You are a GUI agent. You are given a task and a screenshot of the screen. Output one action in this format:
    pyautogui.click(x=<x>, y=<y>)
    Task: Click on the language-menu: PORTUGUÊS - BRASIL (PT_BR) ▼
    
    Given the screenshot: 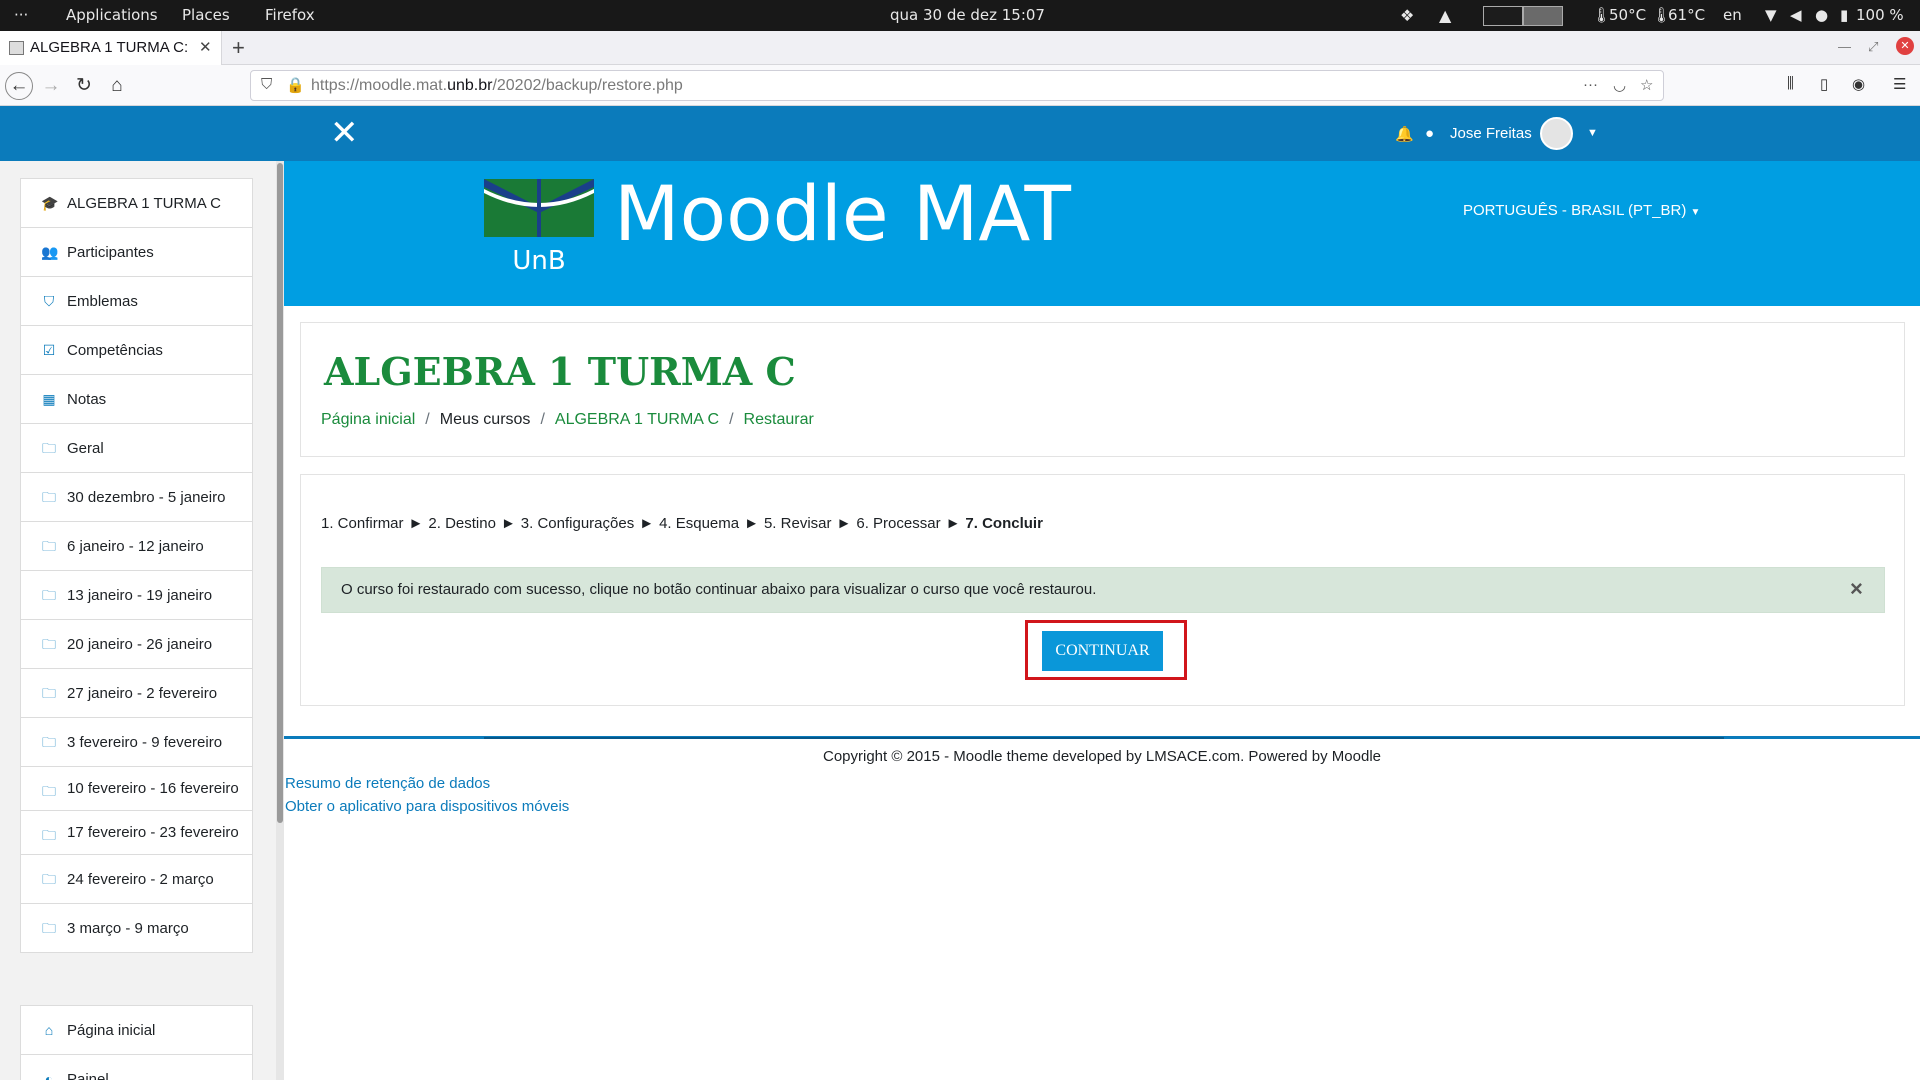 What is the action you would take?
    pyautogui.click(x=1581, y=210)
    